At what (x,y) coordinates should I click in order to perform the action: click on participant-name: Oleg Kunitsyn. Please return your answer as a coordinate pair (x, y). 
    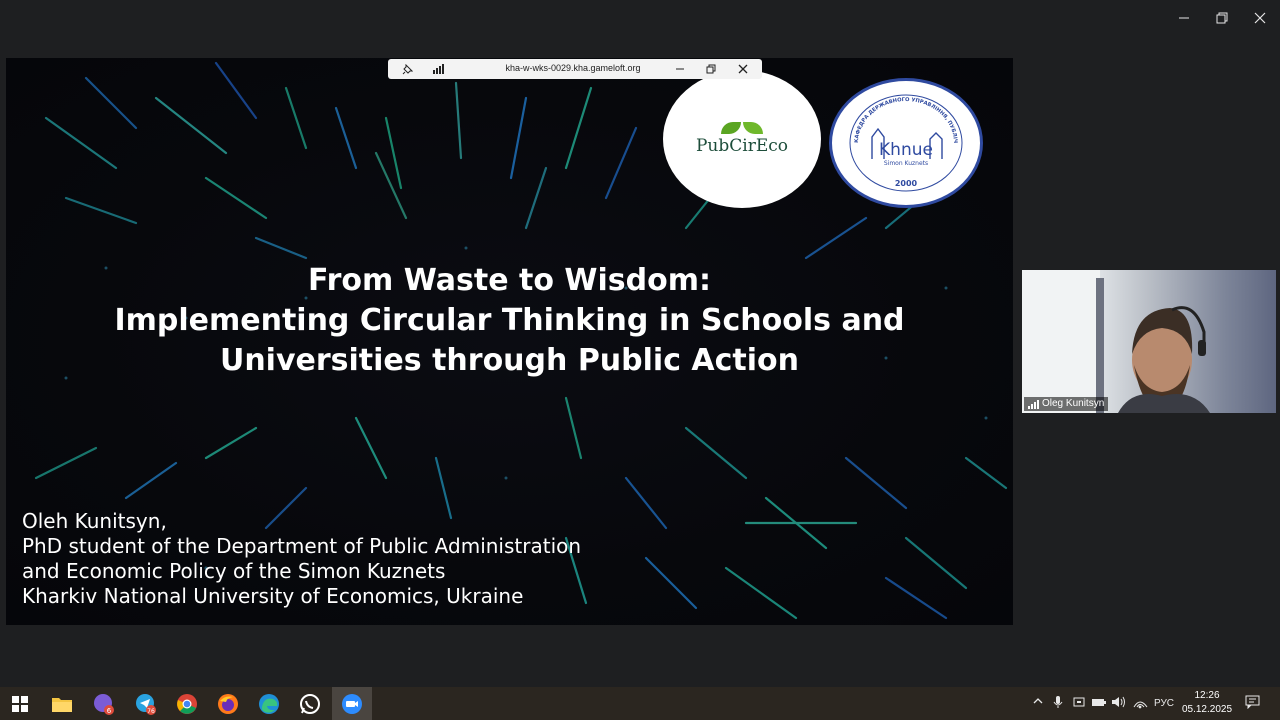
    Looking at the image, I should click on (1073, 403).